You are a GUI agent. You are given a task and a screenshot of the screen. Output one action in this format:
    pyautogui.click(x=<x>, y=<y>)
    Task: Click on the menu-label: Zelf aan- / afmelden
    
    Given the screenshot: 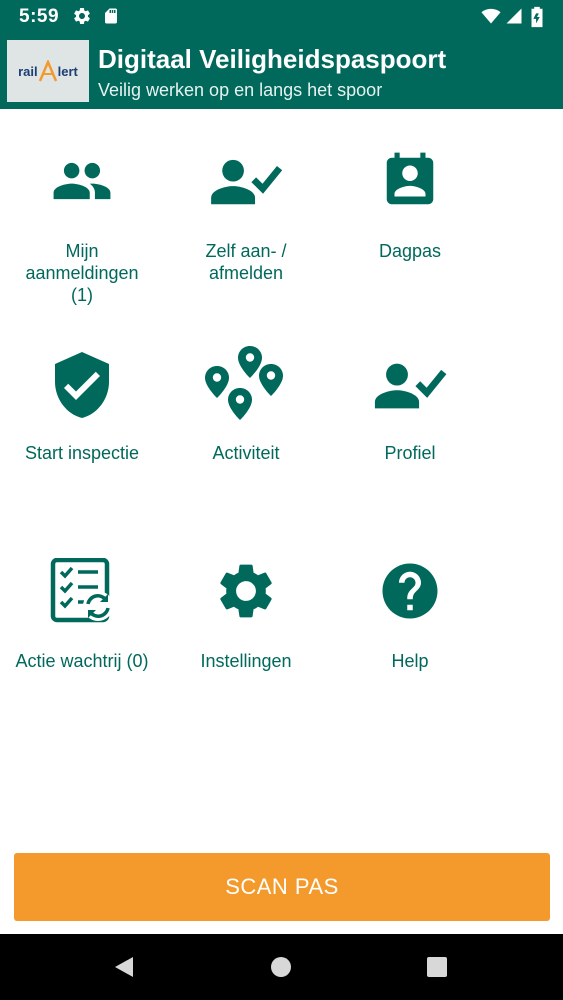 What is the action you would take?
    pyautogui.click(x=246, y=262)
    